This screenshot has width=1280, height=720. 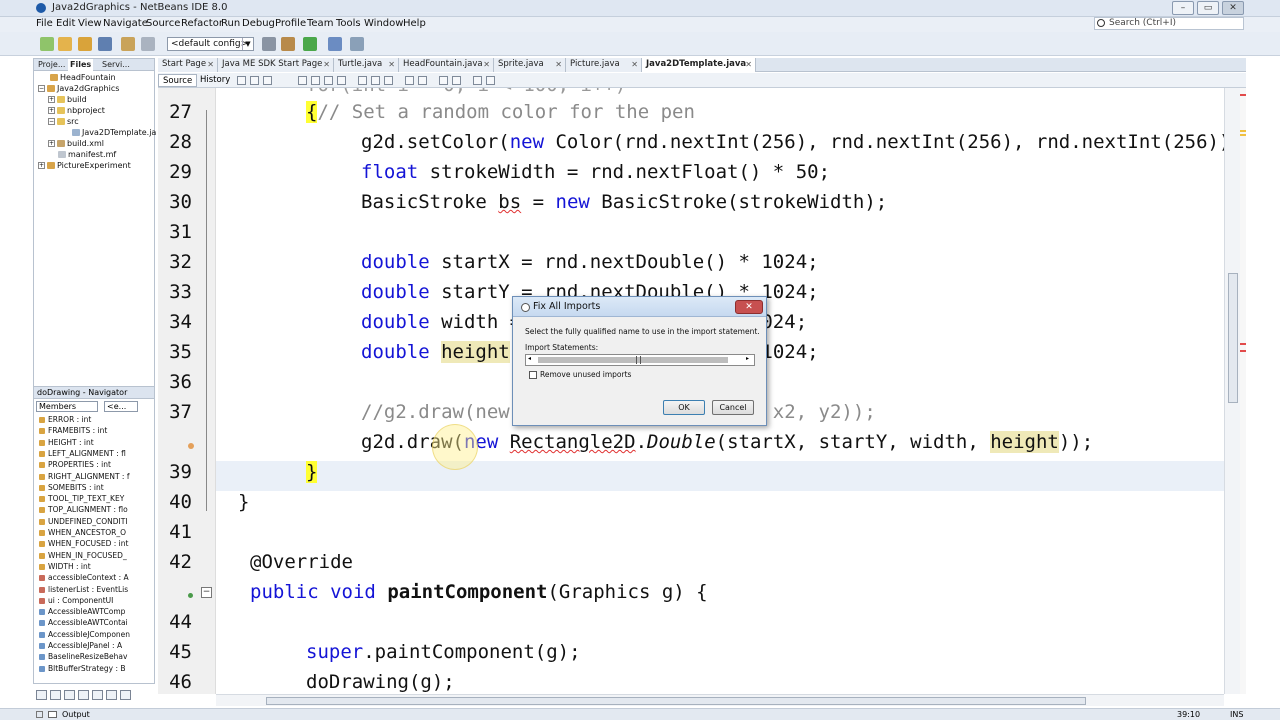 I want to click on checkbox-icon, so click(x=533, y=375).